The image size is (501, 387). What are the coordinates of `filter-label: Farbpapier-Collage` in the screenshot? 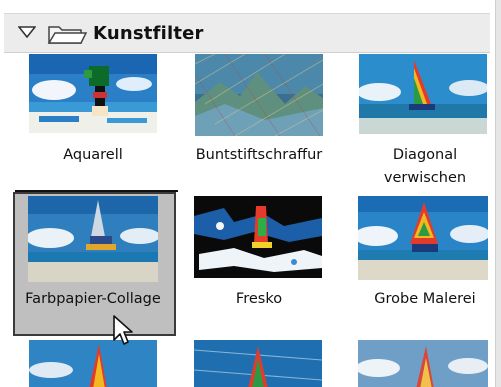 It's located at (93, 299).